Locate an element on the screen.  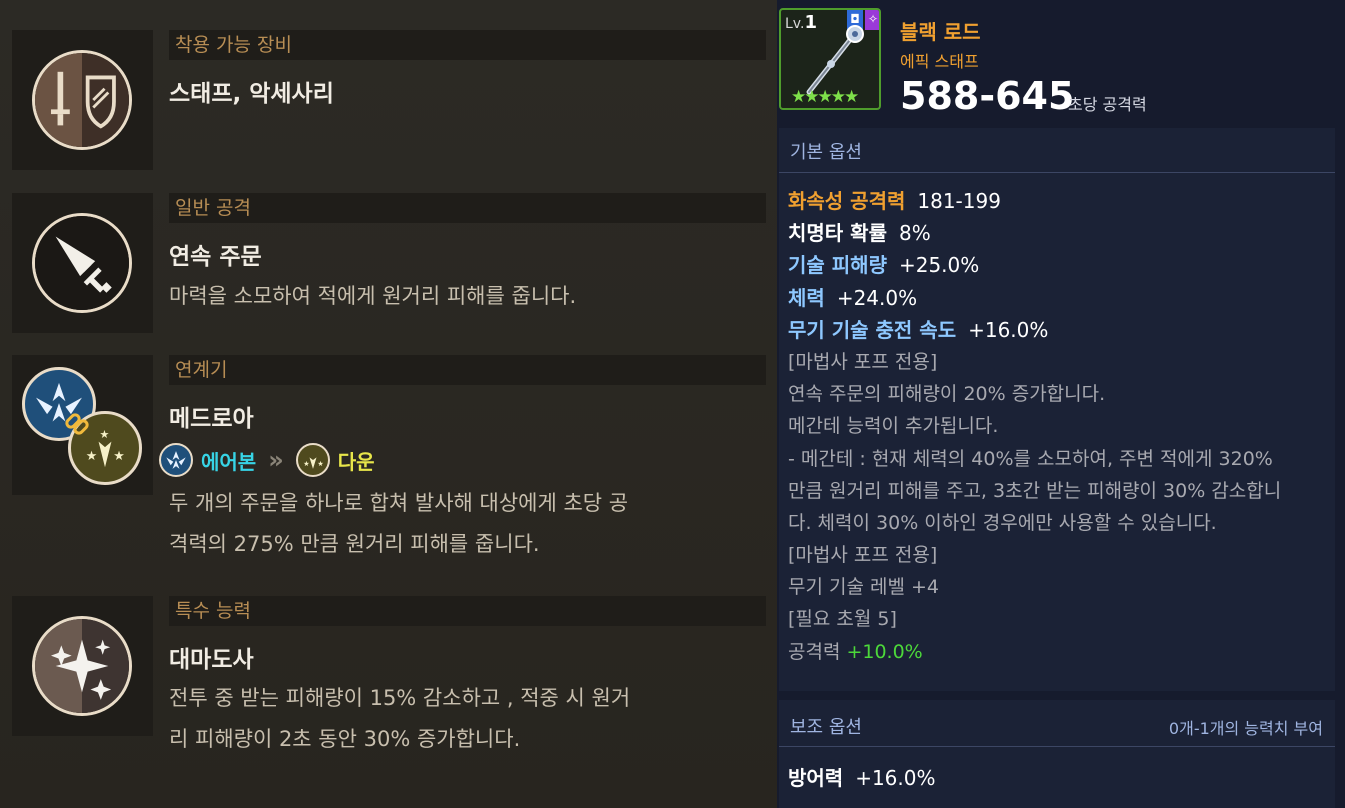
option-row: 기술 피해량 +25.0% is located at coordinates (884, 265).